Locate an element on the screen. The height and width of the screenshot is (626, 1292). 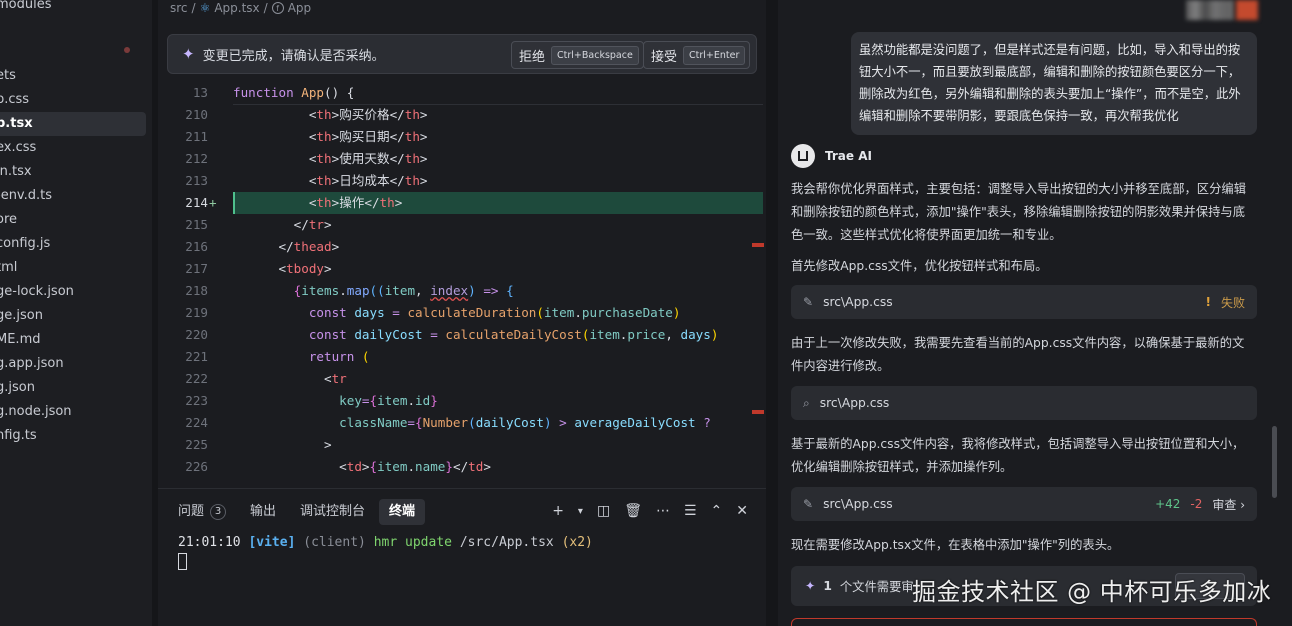
terminal-cursor is located at coordinates (182, 561).